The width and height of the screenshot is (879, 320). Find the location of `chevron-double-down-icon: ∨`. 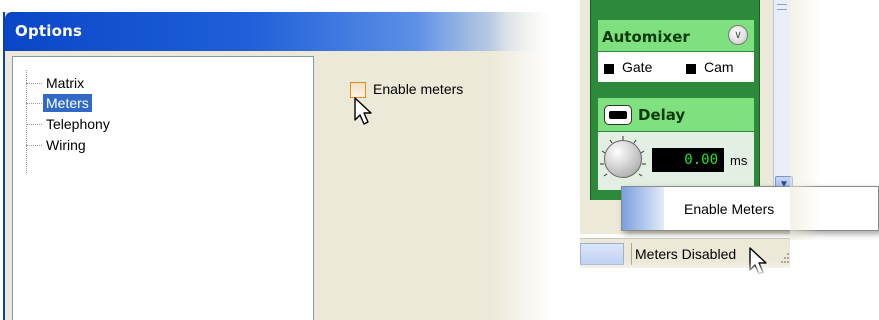

chevron-double-down-icon: ∨ is located at coordinates (738, 35).